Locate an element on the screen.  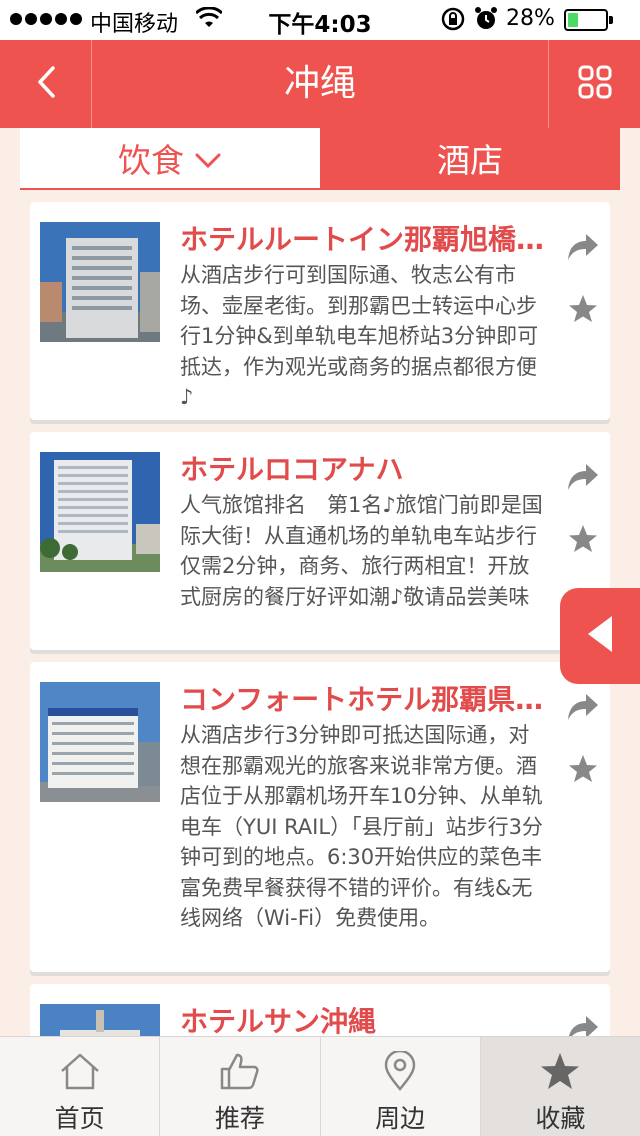
battery-percent: 28% is located at coordinates (530, 18).